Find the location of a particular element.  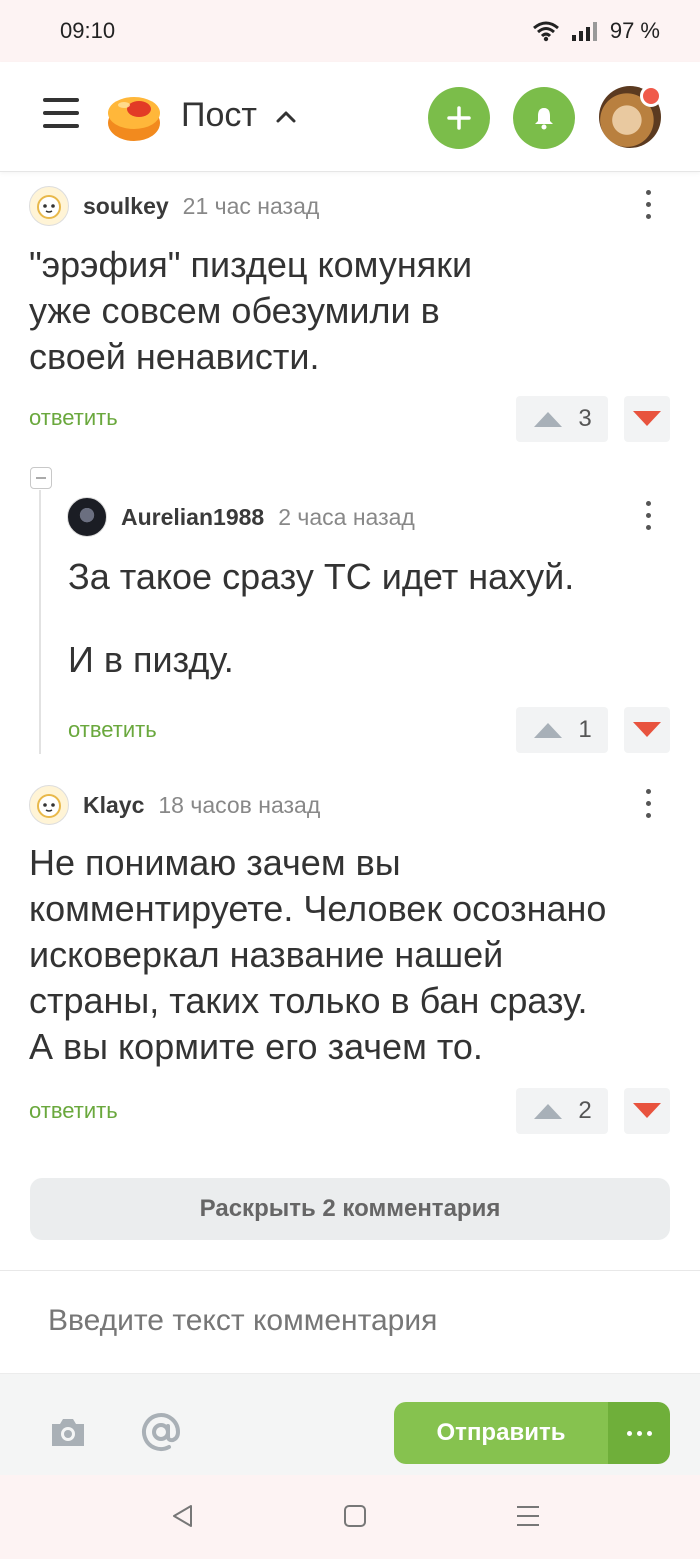

comment-line: За такое сразу ТС идет нахуй. is located at coordinates (321, 576).